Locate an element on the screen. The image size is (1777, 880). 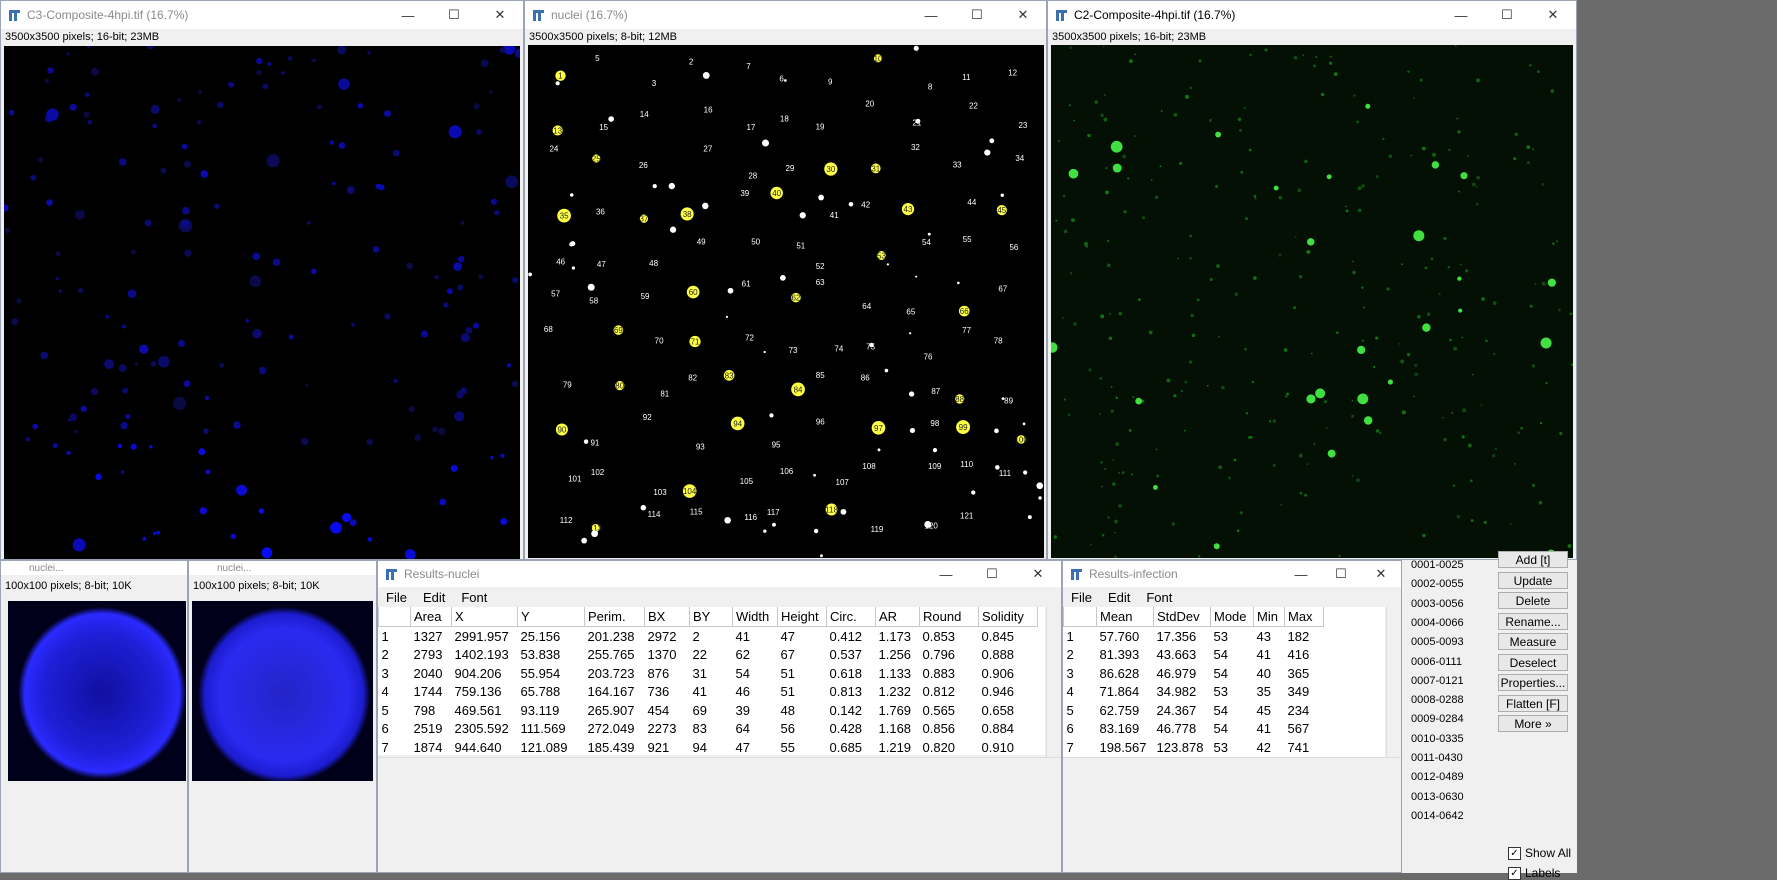
roi-list-item: 0010-0335 is located at coordinates (1449, 739).